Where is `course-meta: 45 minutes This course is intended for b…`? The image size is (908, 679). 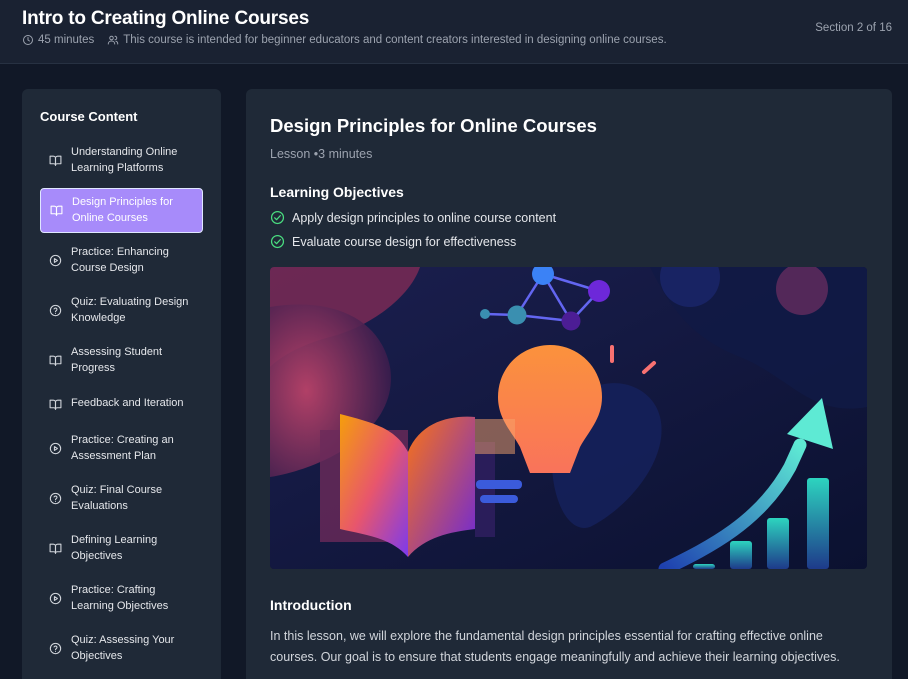 course-meta: 45 minutes This course is intended for b… is located at coordinates (457, 40).